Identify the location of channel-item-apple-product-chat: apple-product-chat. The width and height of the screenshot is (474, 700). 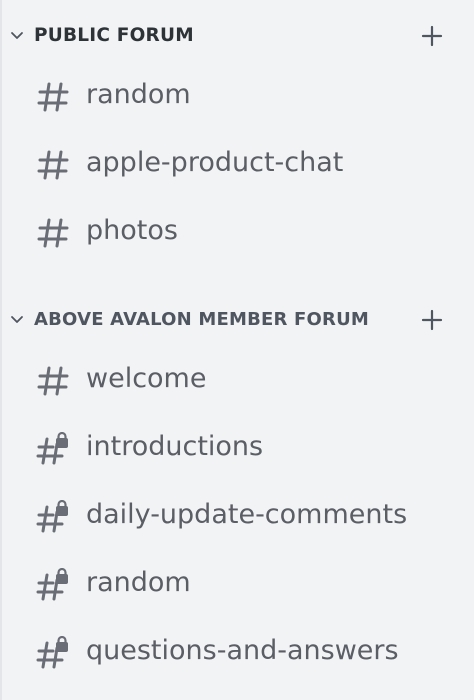
(244, 163).